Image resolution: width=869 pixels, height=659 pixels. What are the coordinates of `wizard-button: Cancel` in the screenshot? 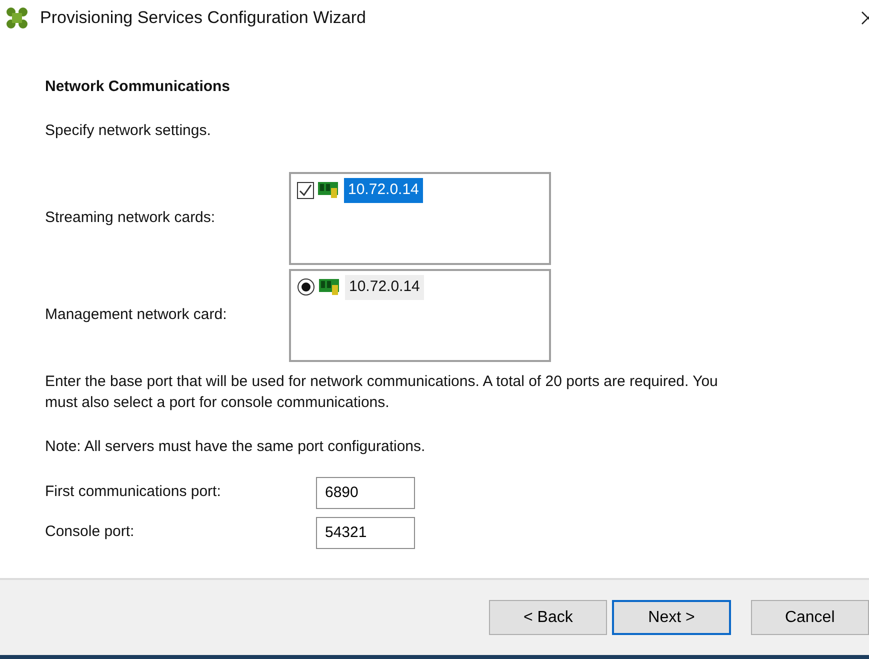 It's located at (809, 617).